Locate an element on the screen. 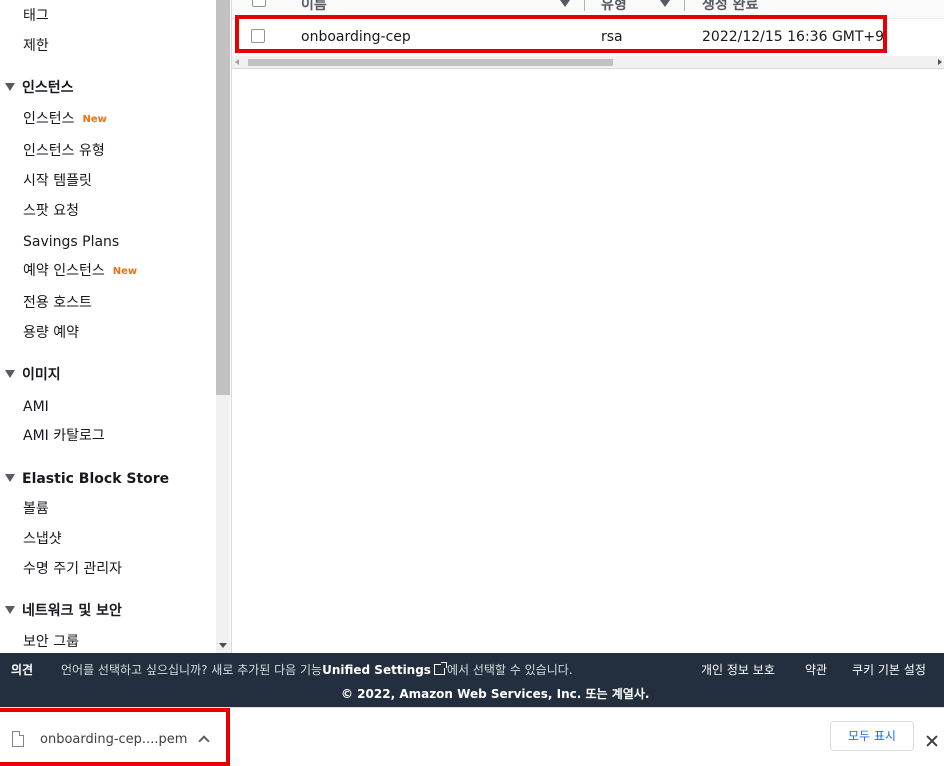 The image size is (944, 766). scroll-left-arrow-icon is located at coordinates (237, 62).